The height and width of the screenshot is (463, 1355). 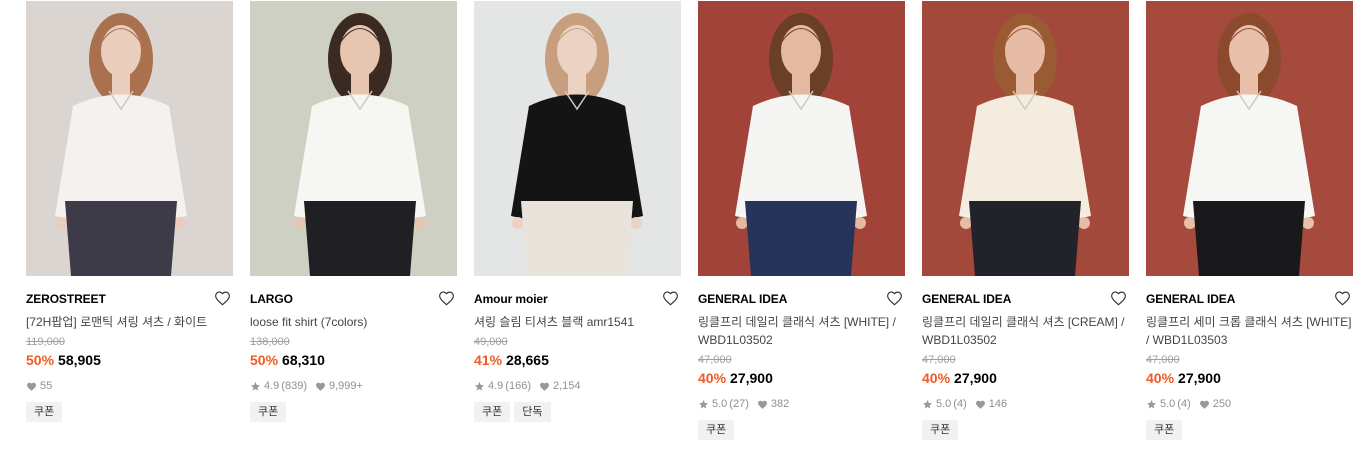 I want to click on product-stats: 5.0 (4) 250, so click(x=1249, y=404).